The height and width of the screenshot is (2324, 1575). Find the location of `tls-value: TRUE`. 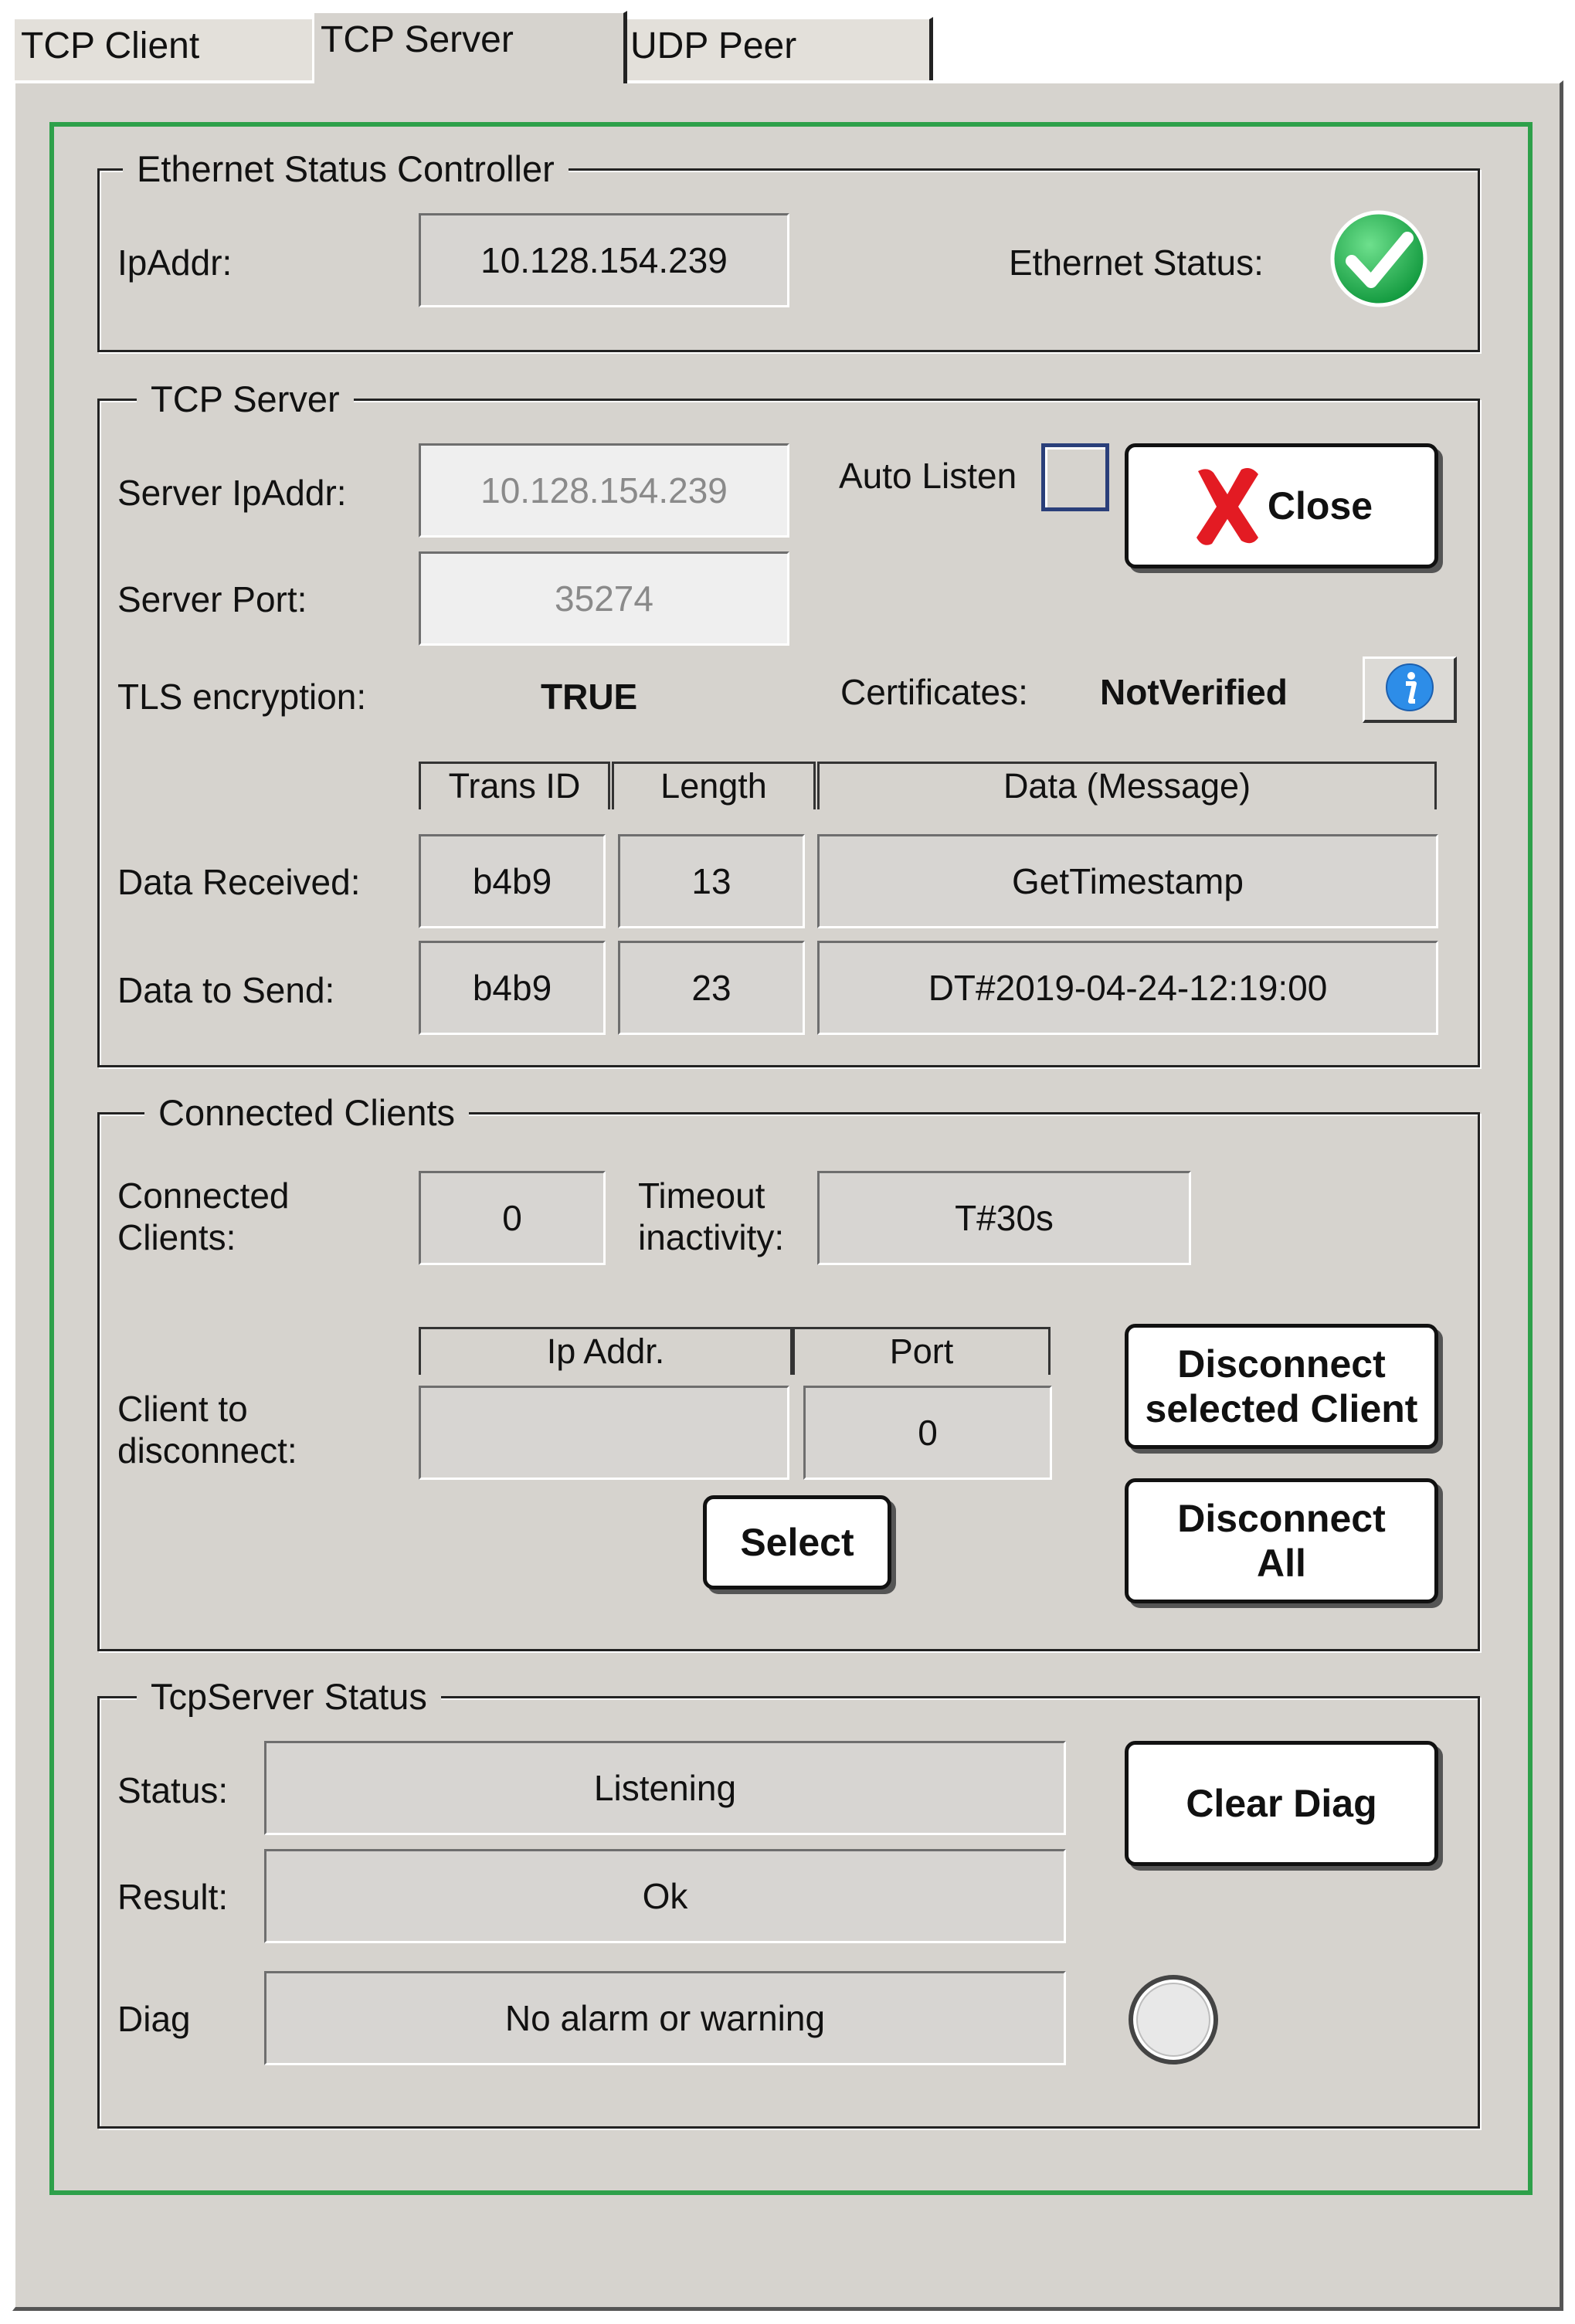

tls-value: TRUE is located at coordinates (589, 697).